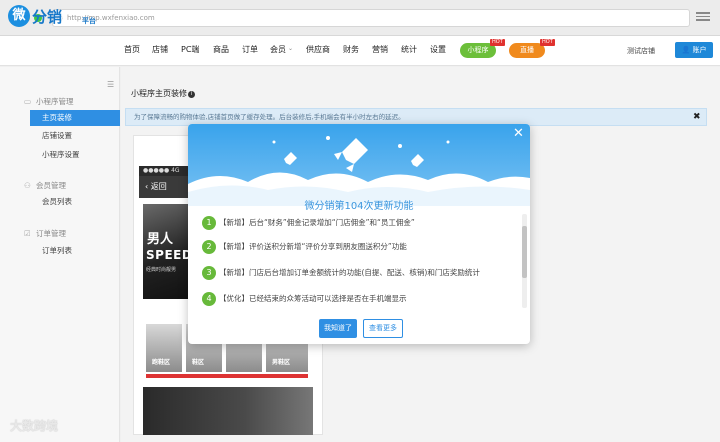 The height and width of the screenshot is (442, 720). What do you see at coordinates (278, 49) in the screenshot?
I see `nav-members: 会员` at bounding box center [278, 49].